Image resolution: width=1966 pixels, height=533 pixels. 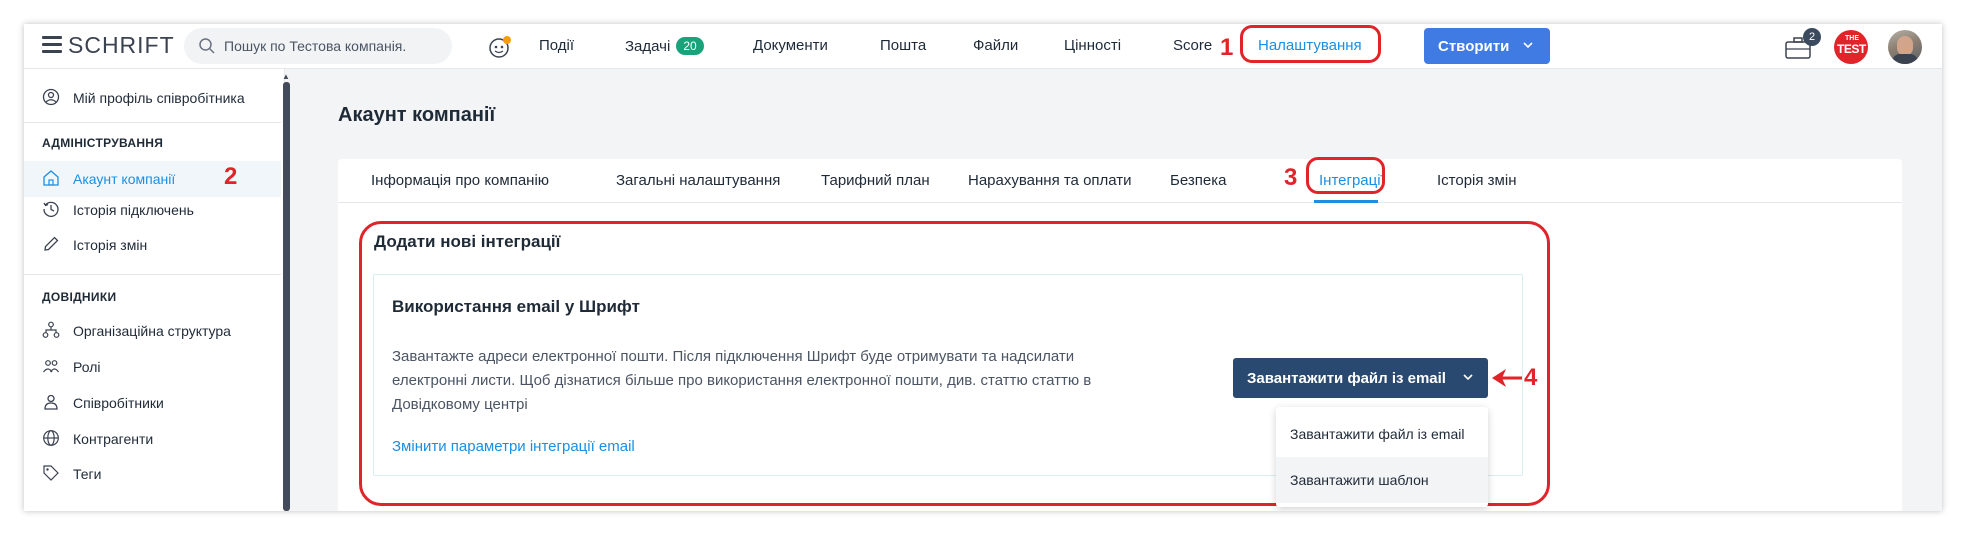 What do you see at coordinates (1852, 38) in the screenshot?
I see `company-logo-top: THE` at bounding box center [1852, 38].